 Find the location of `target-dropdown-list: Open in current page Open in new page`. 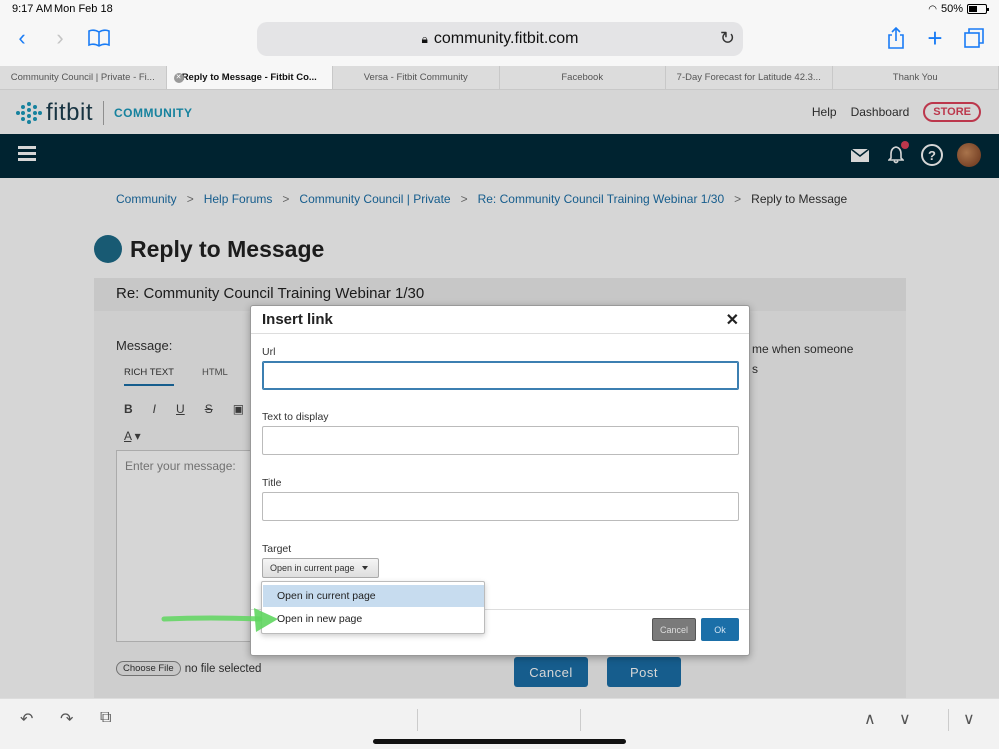

target-dropdown-list: Open in current page Open in new page is located at coordinates (373, 607).